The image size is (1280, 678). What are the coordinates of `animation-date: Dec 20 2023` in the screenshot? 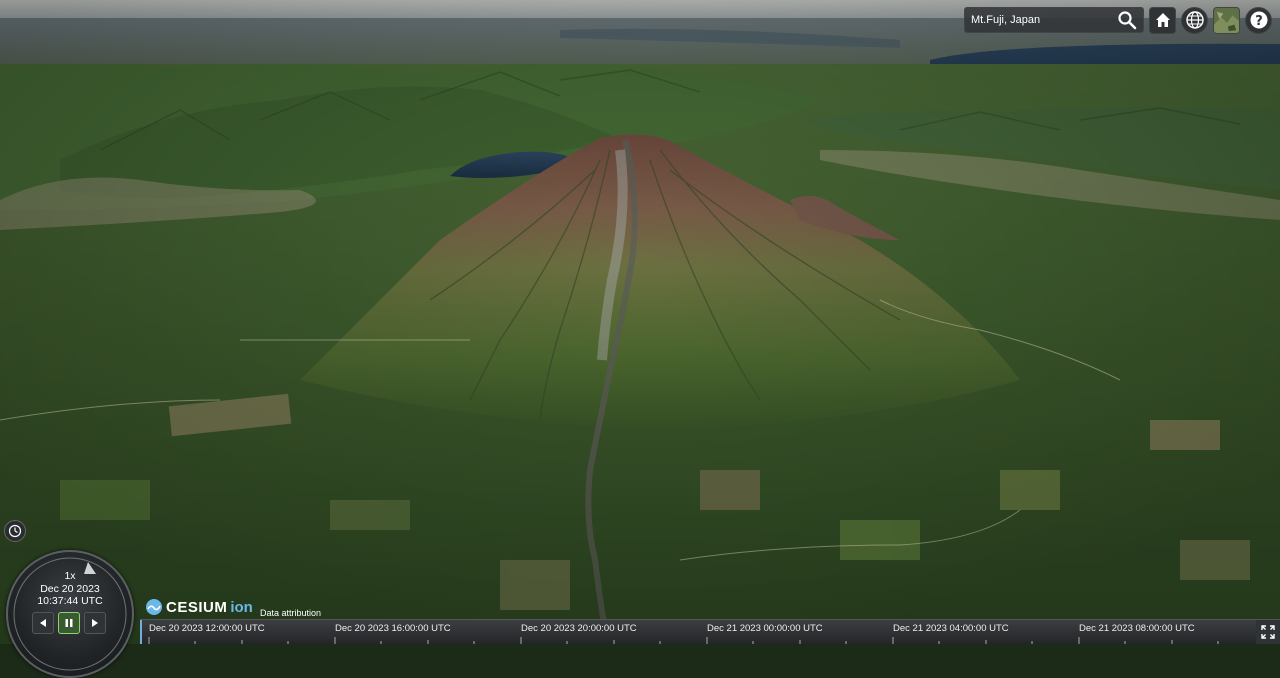 It's located at (70, 589).